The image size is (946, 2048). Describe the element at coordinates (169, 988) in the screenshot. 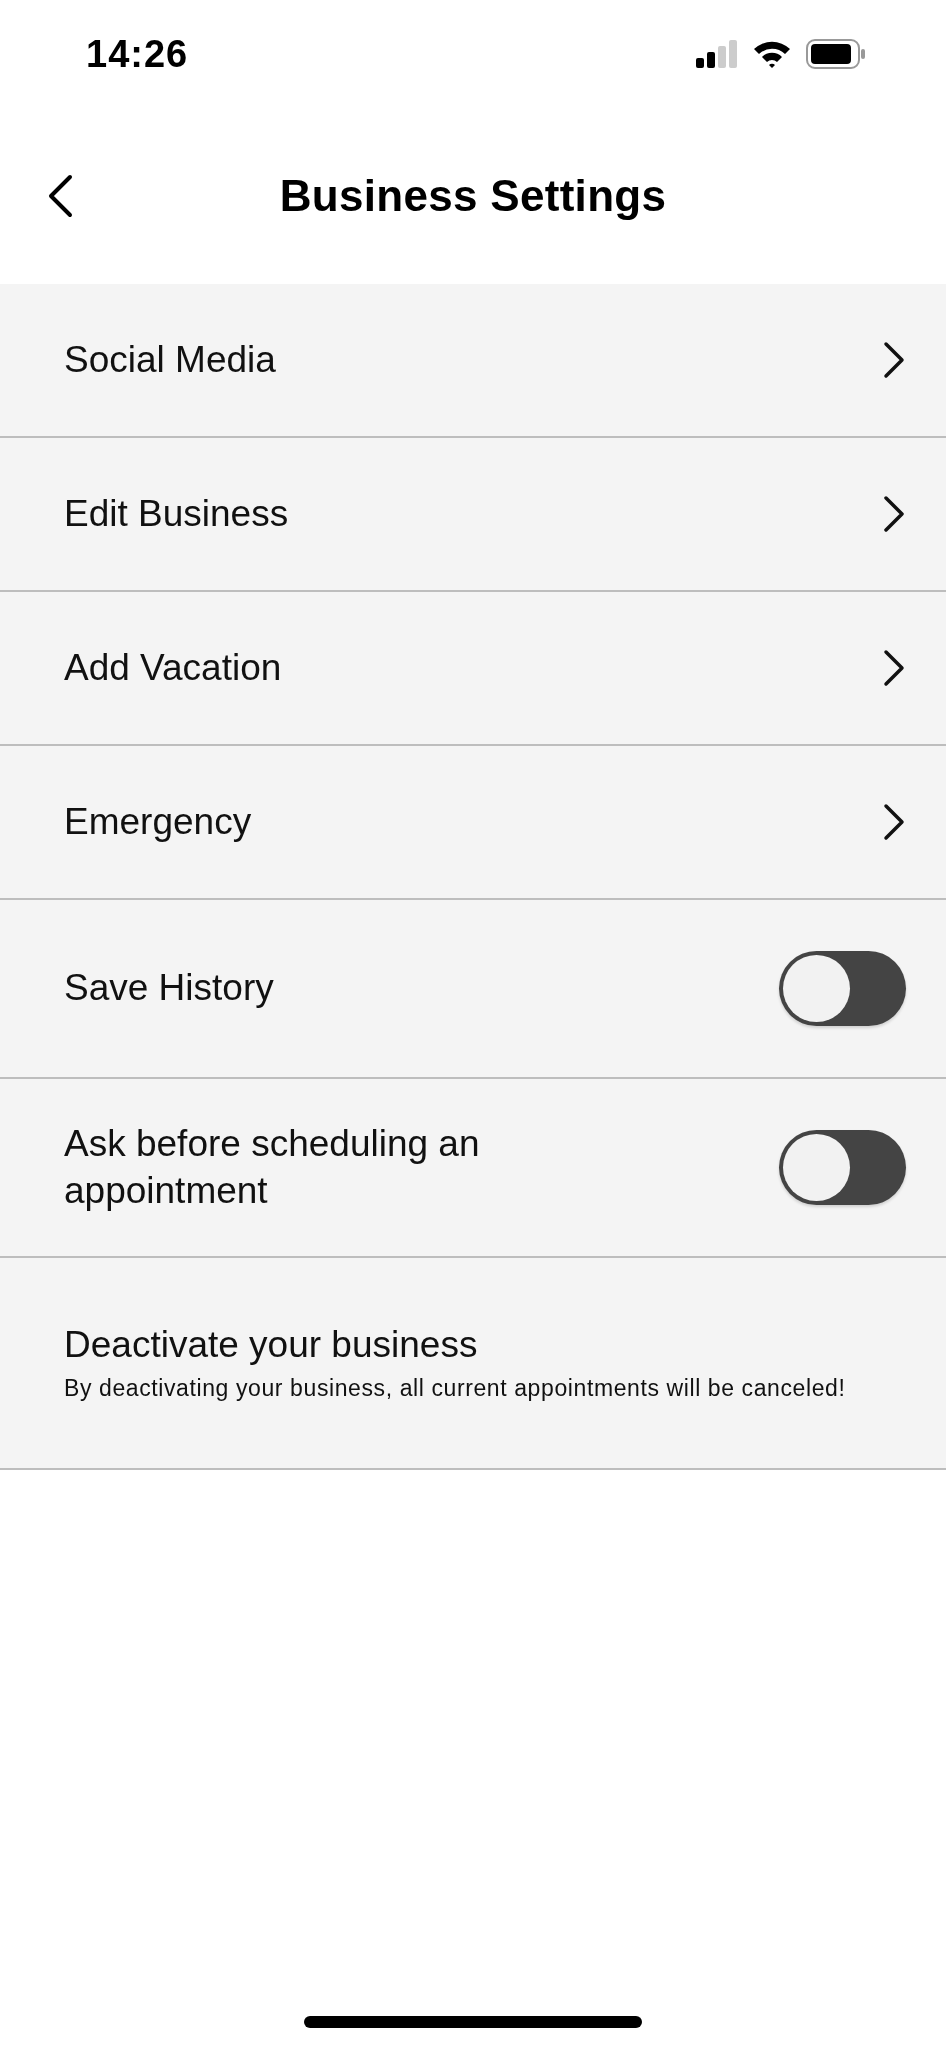

I see `row-label: Save History` at that location.